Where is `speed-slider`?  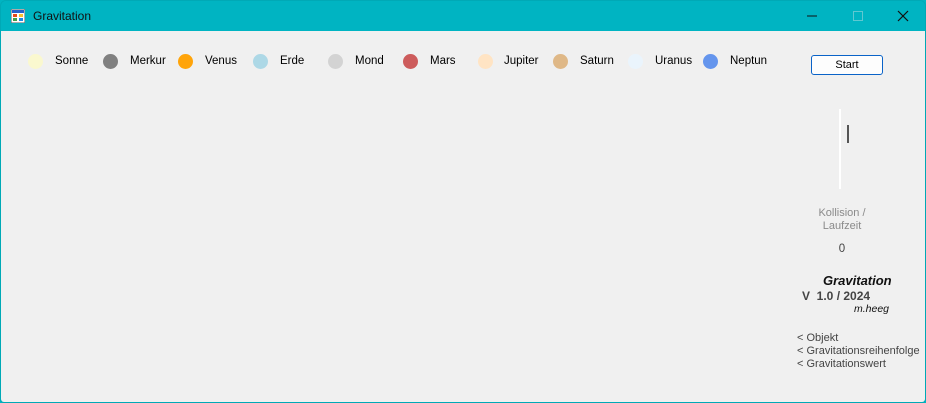
speed-slider is located at coordinates (840, 149).